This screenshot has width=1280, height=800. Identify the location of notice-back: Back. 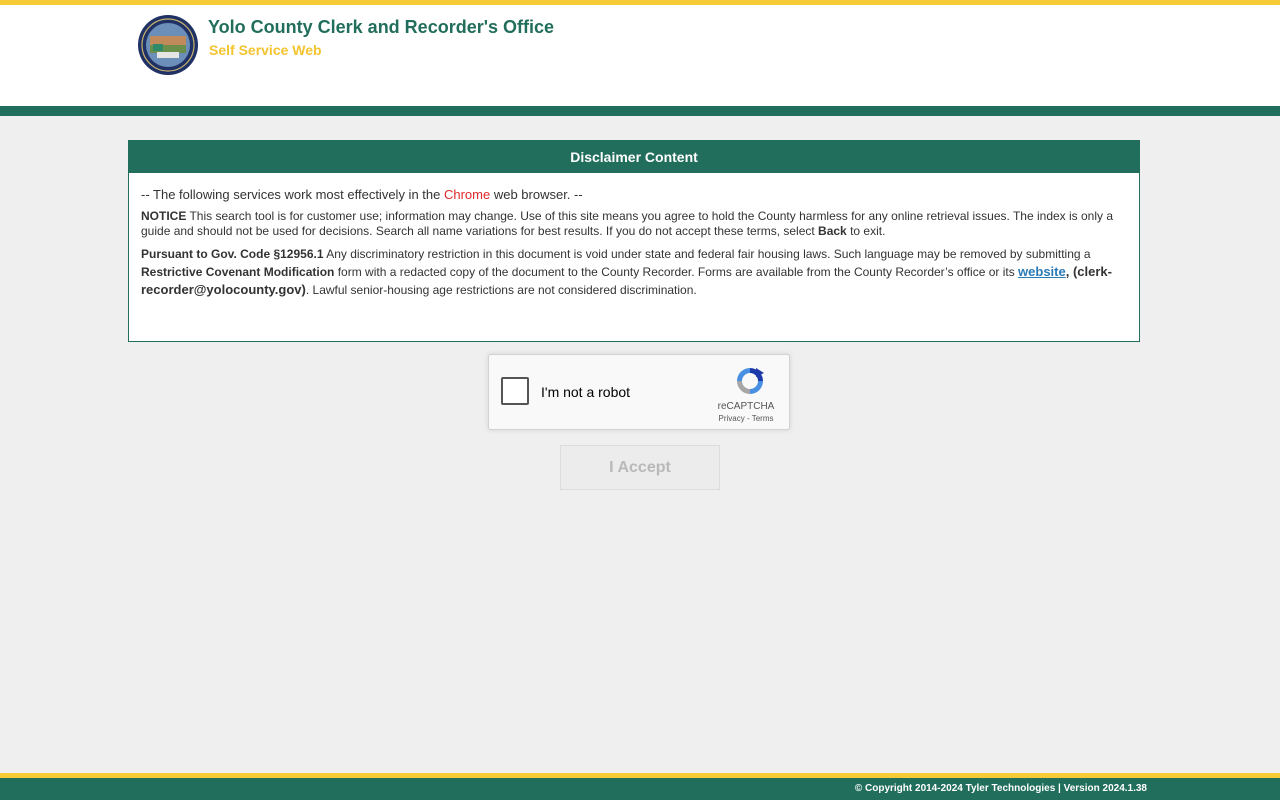
(832, 231).